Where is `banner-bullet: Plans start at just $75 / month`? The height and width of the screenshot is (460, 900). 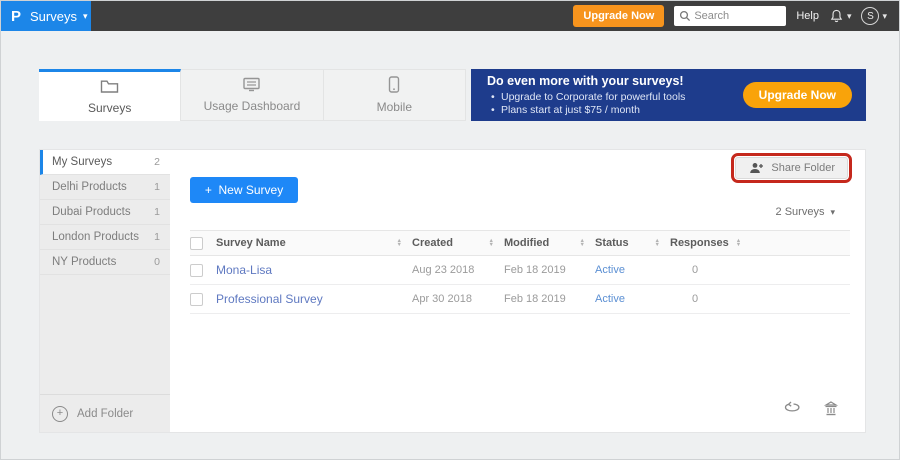
banner-bullet: Plans start at just $75 / month is located at coordinates (615, 110).